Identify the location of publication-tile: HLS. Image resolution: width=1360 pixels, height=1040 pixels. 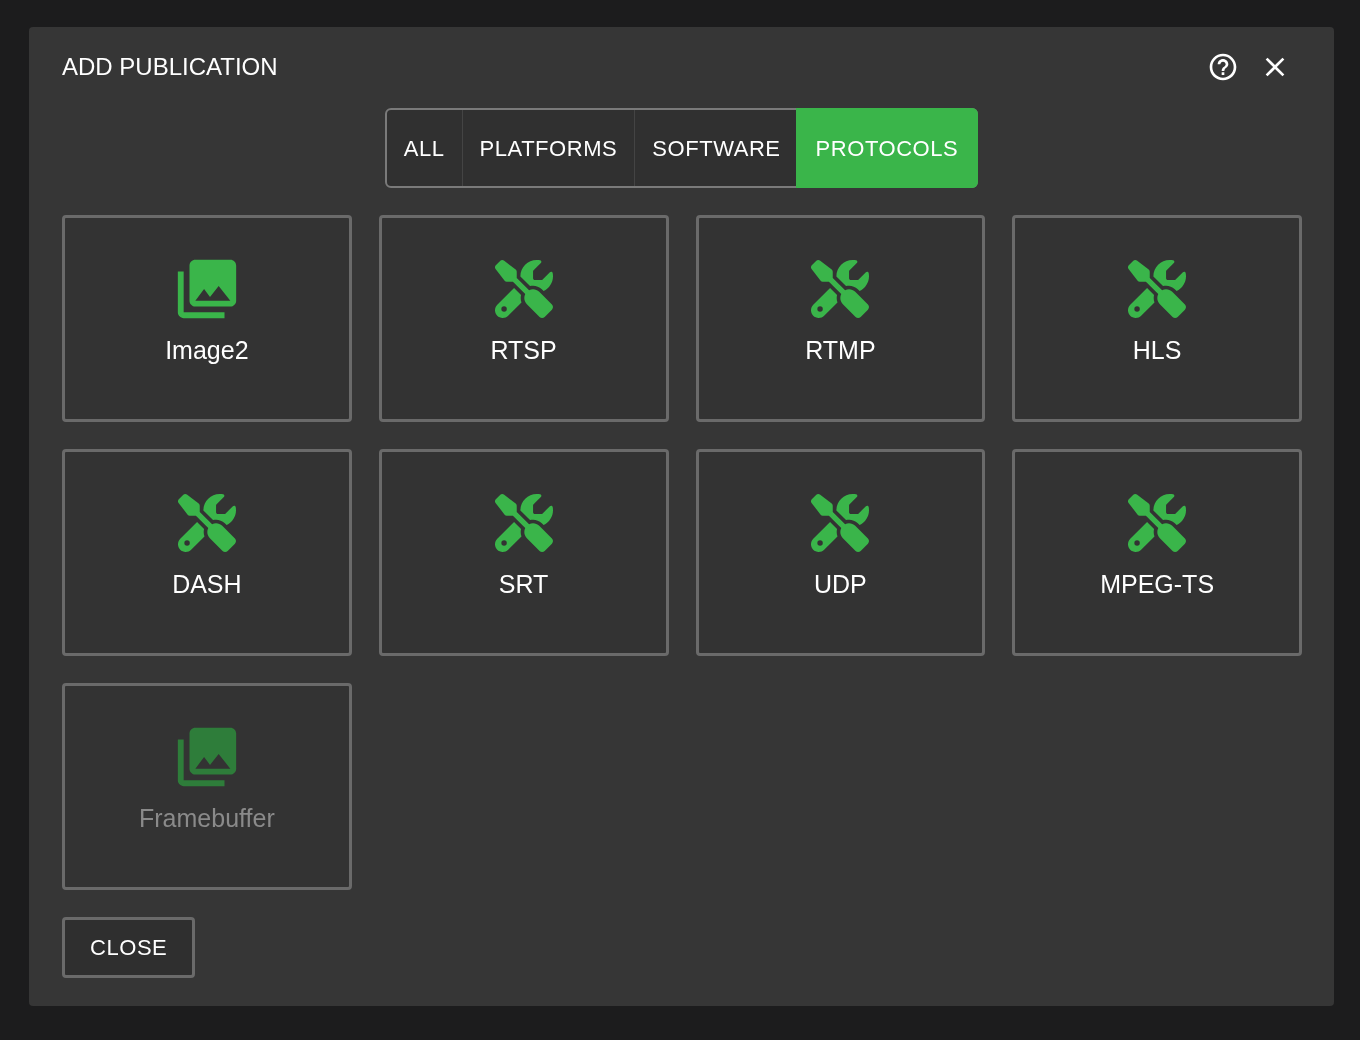
(1157, 318).